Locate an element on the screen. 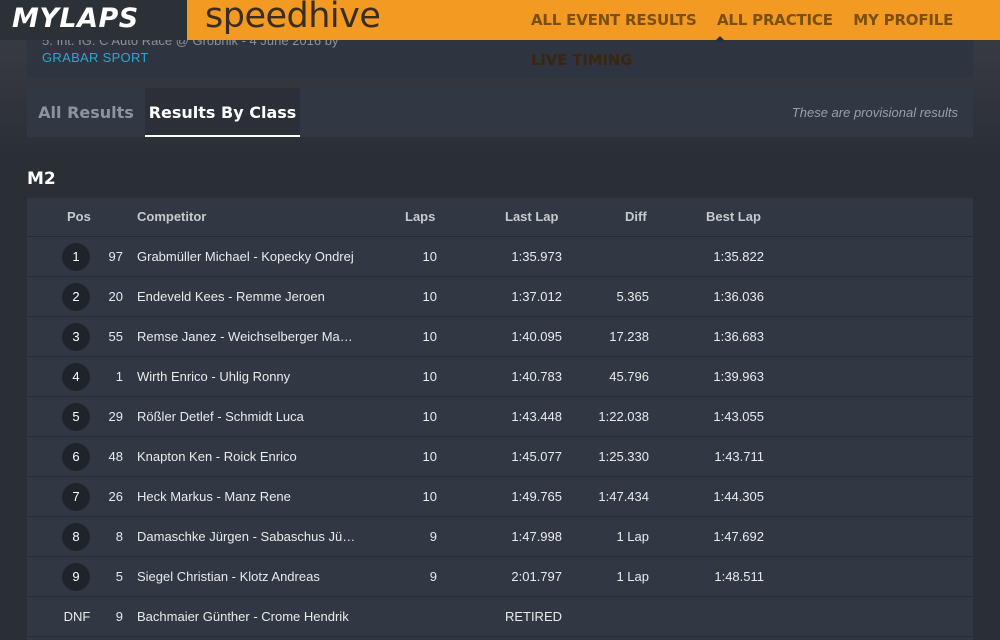  diff-value: 5.365 is located at coordinates (632, 296).